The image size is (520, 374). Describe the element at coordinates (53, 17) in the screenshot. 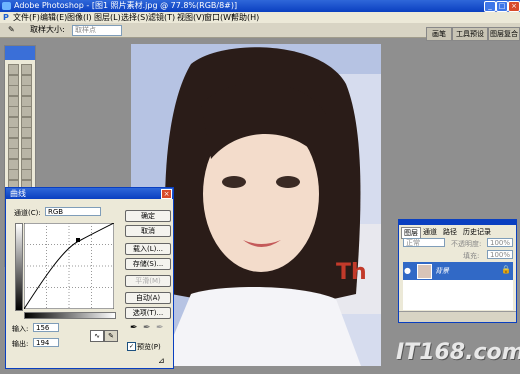

I see `menu-edit: 编辑(E)` at that location.